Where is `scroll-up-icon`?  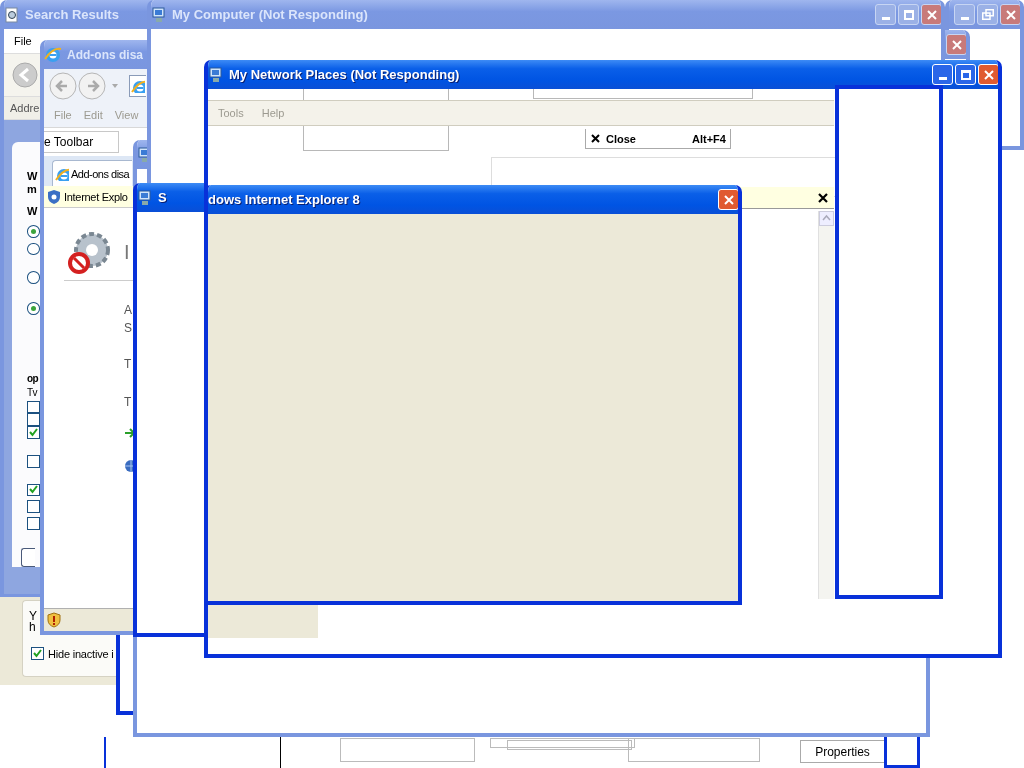 scroll-up-icon is located at coordinates (826, 218).